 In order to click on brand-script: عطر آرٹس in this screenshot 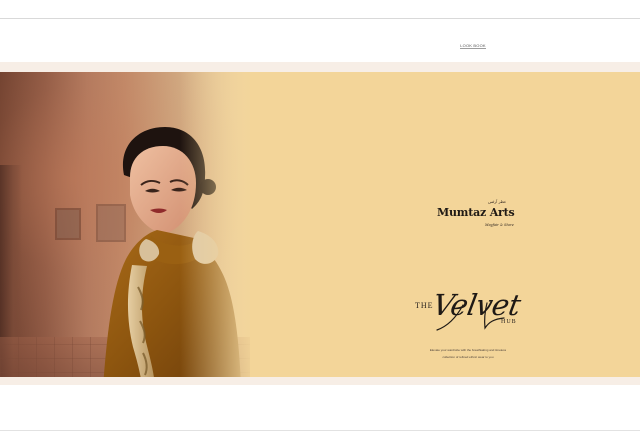, I will do `click(497, 201)`.